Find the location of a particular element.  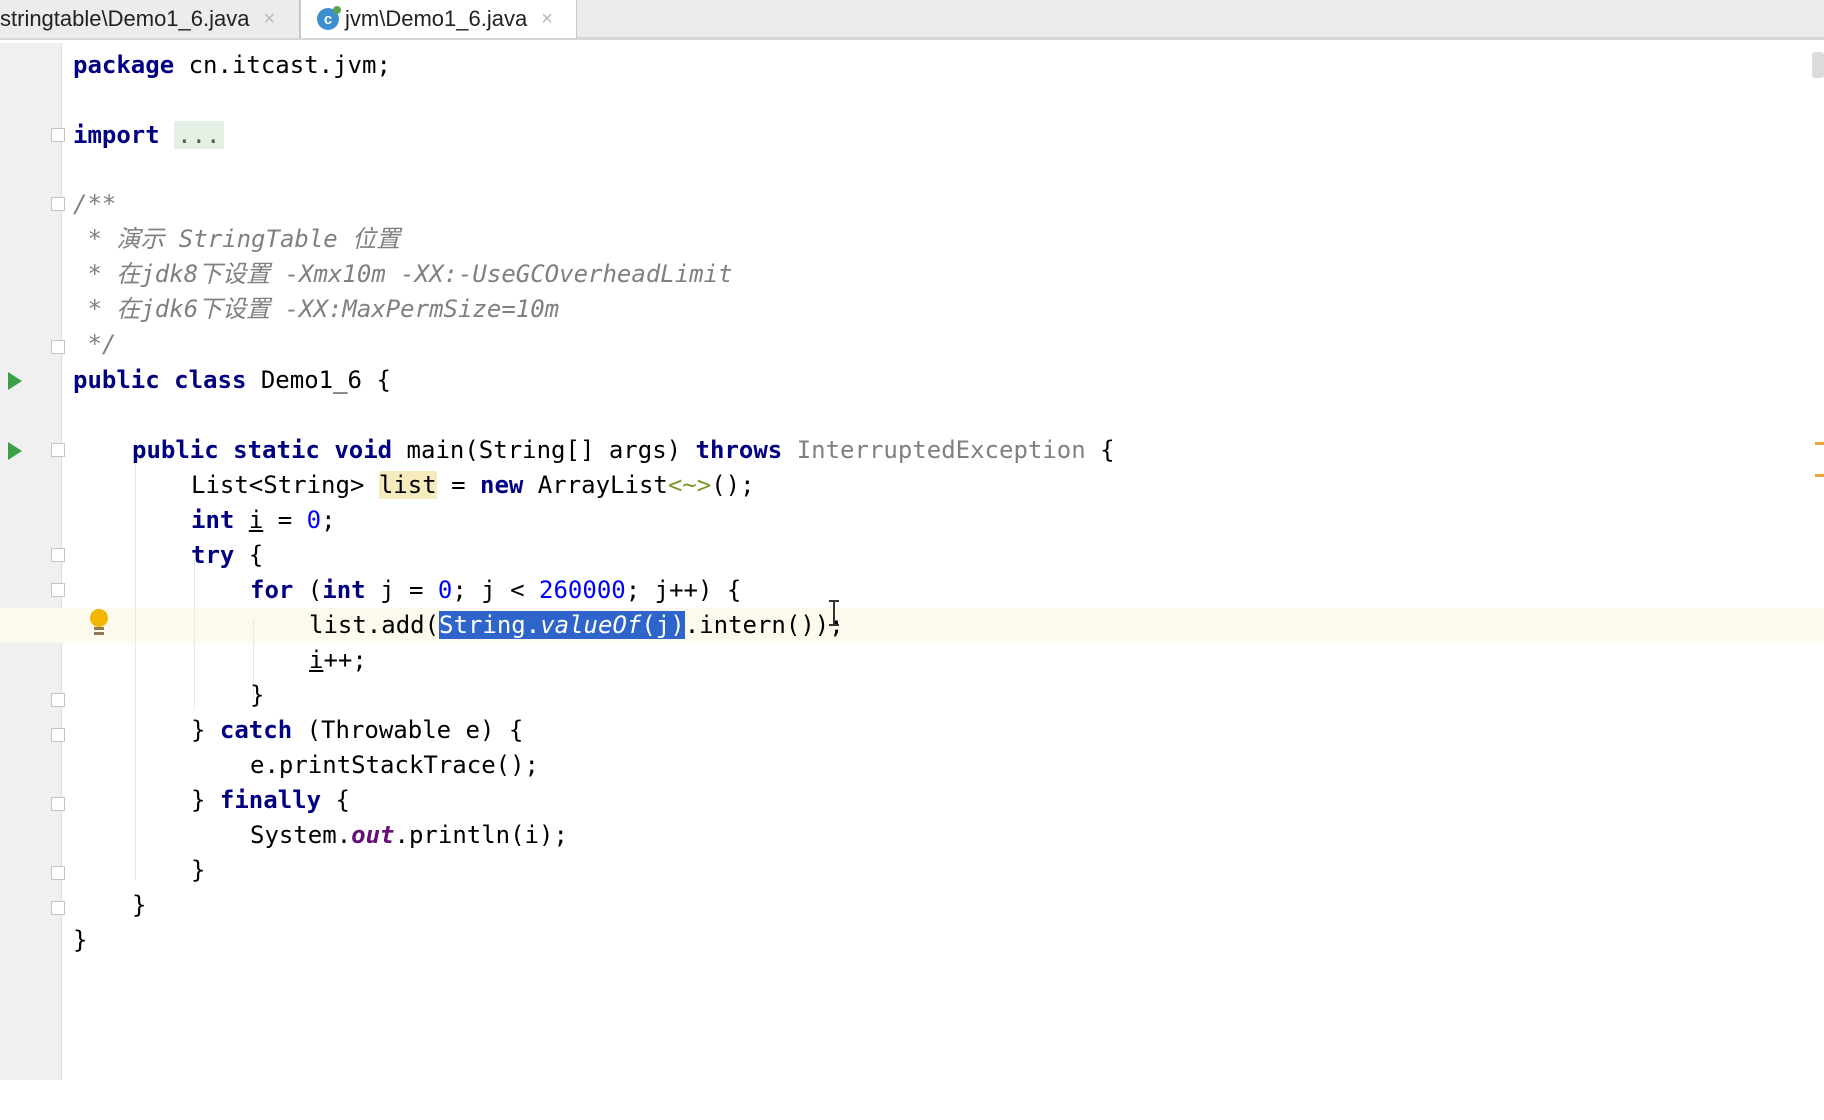

code-line-17: list.add(String.valueOf(j).intern()); is located at coordinates (576, 625).